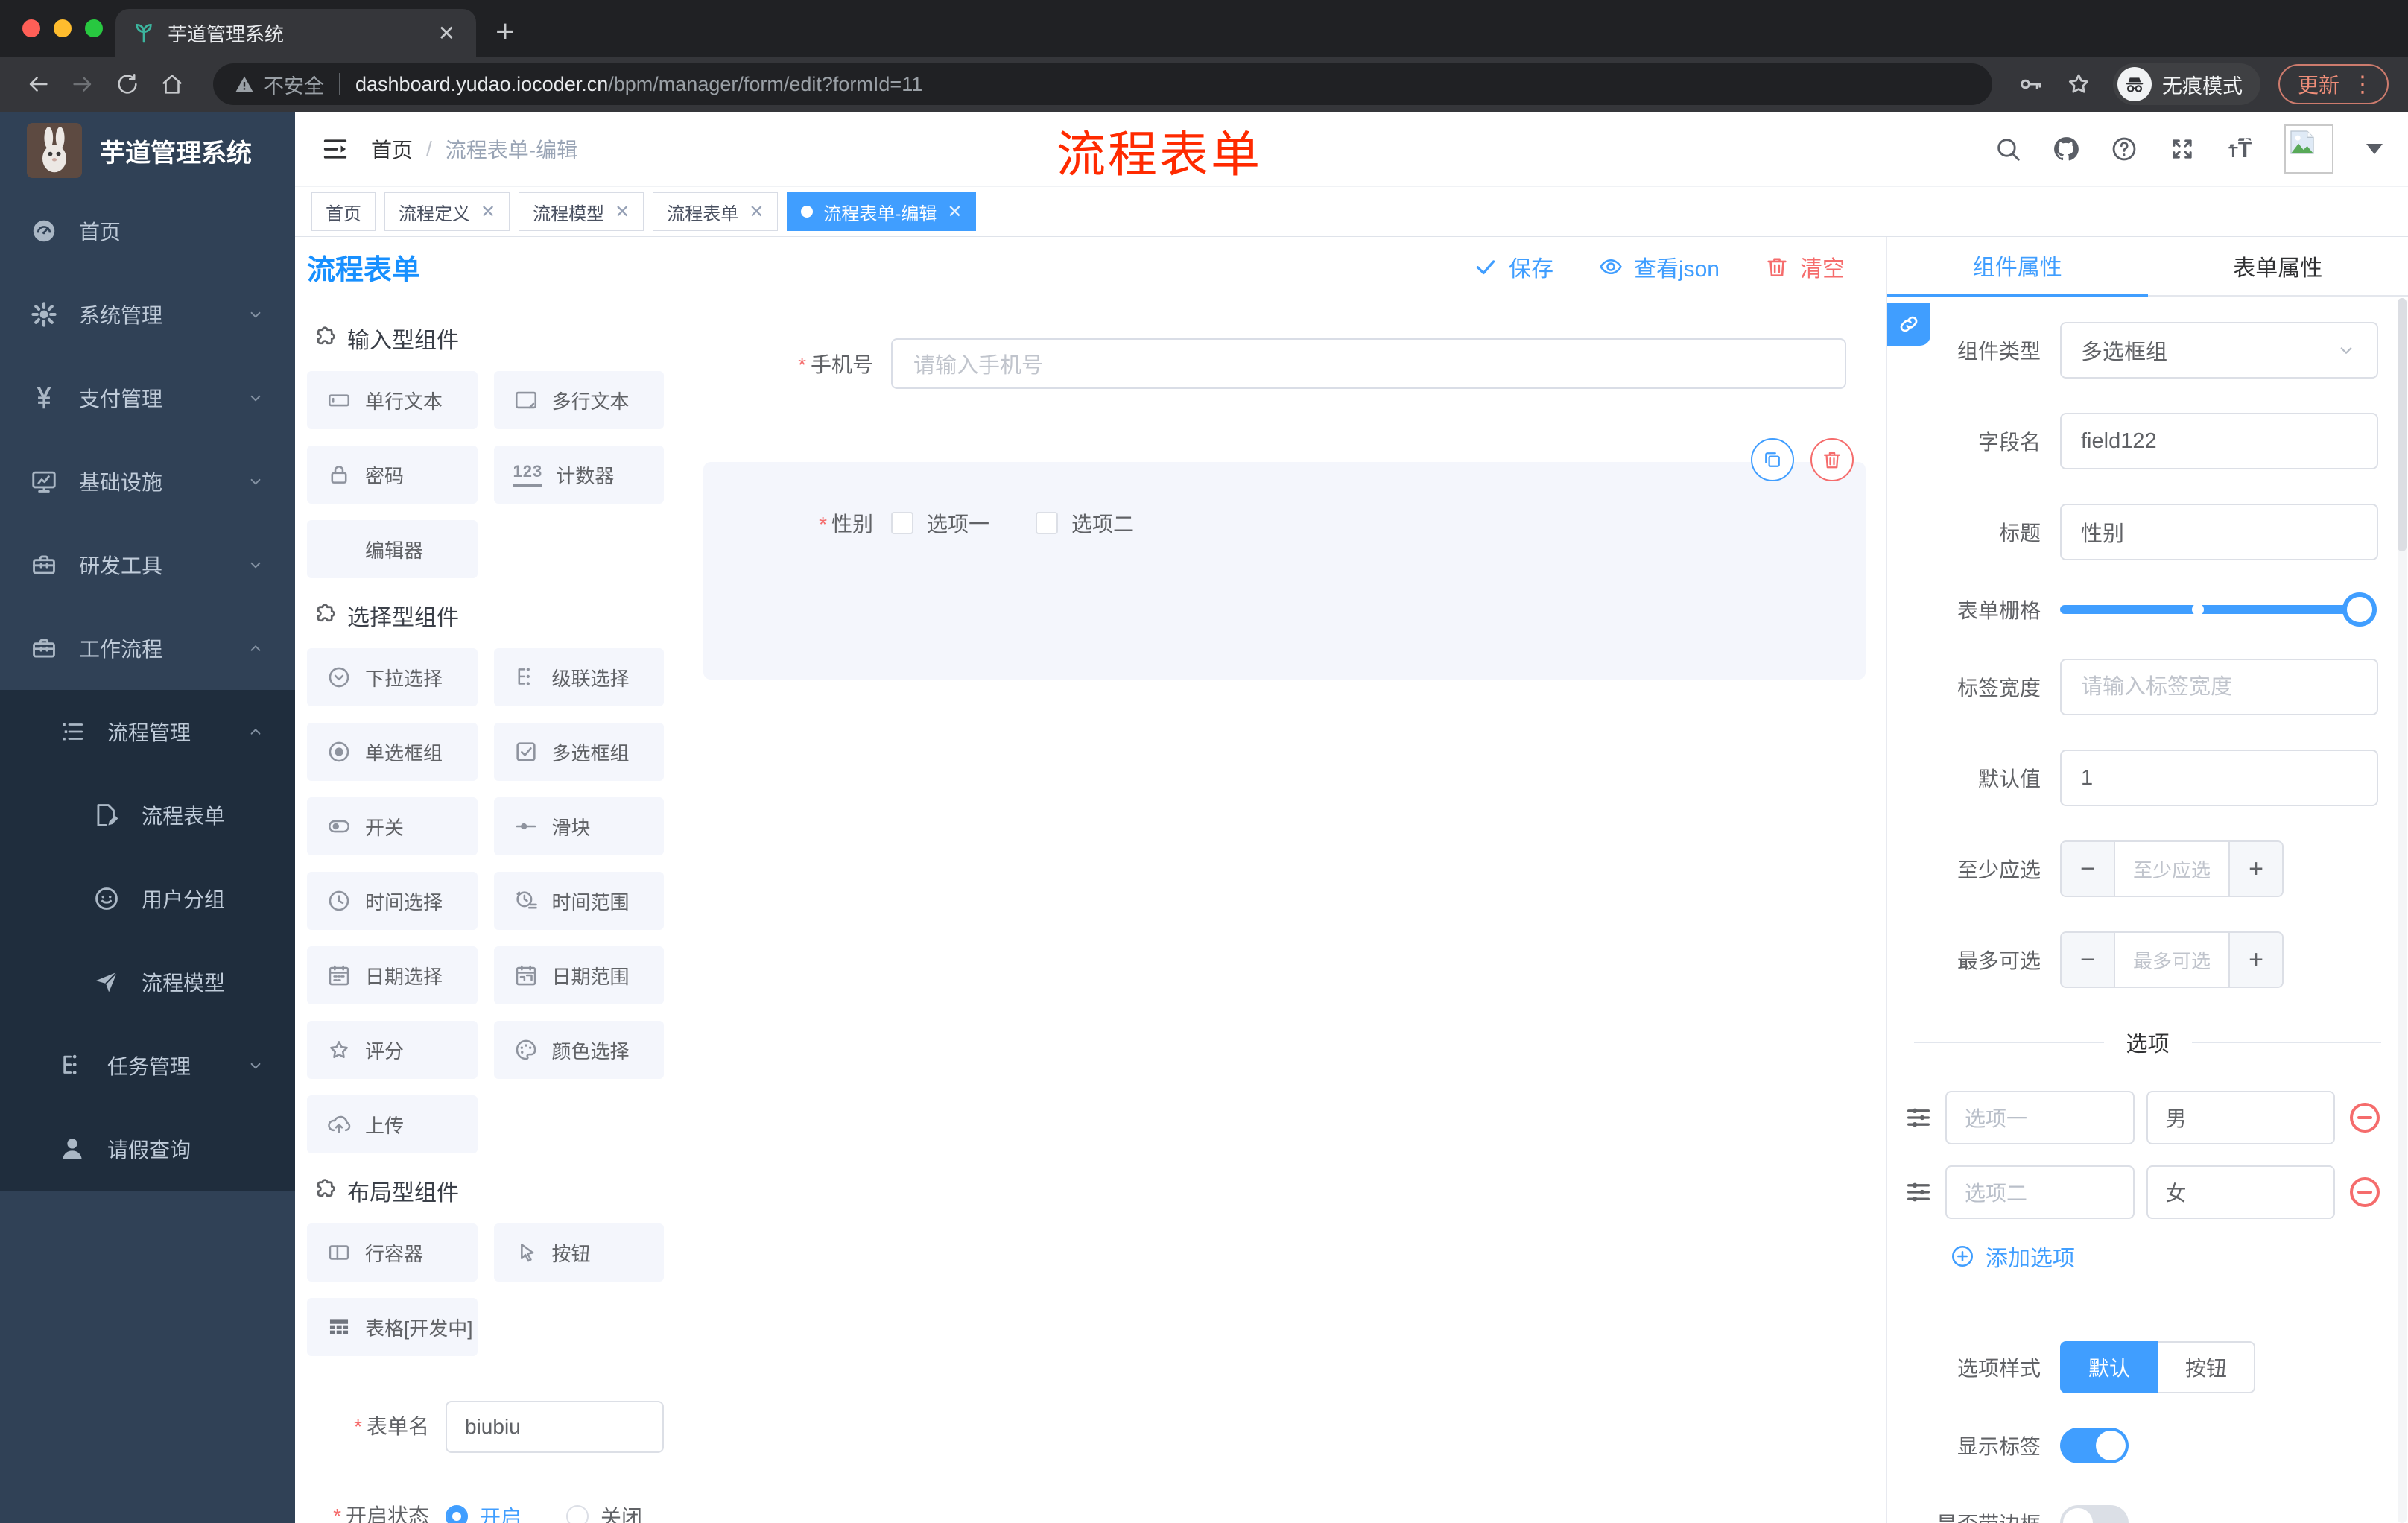 Image resolution: width=2408 pixels, height=1523 pixels. Describe the element at coordinates (578, 1050) in the screenshot. I see `component-chip-color: 颜色选择` at that location.